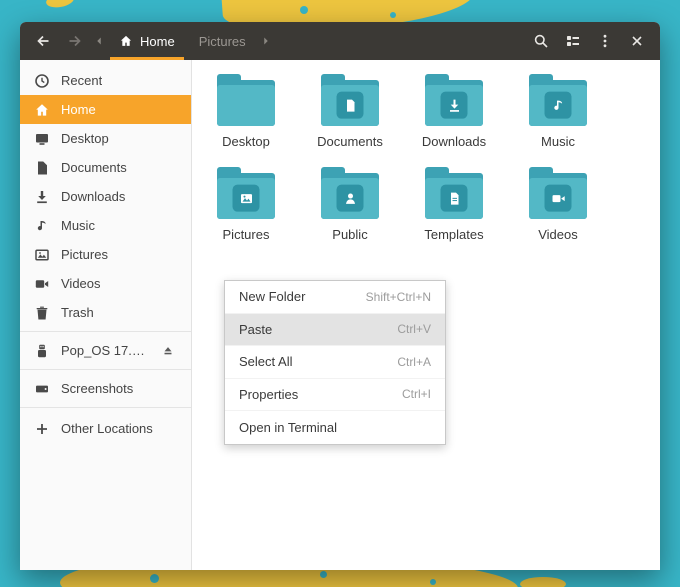 This screenshot has height=587, width=680. Describe the element at coordinates (335, 395) in the screenshot. I see `menu-item-properties: Properties Ctrl+I` at that location.